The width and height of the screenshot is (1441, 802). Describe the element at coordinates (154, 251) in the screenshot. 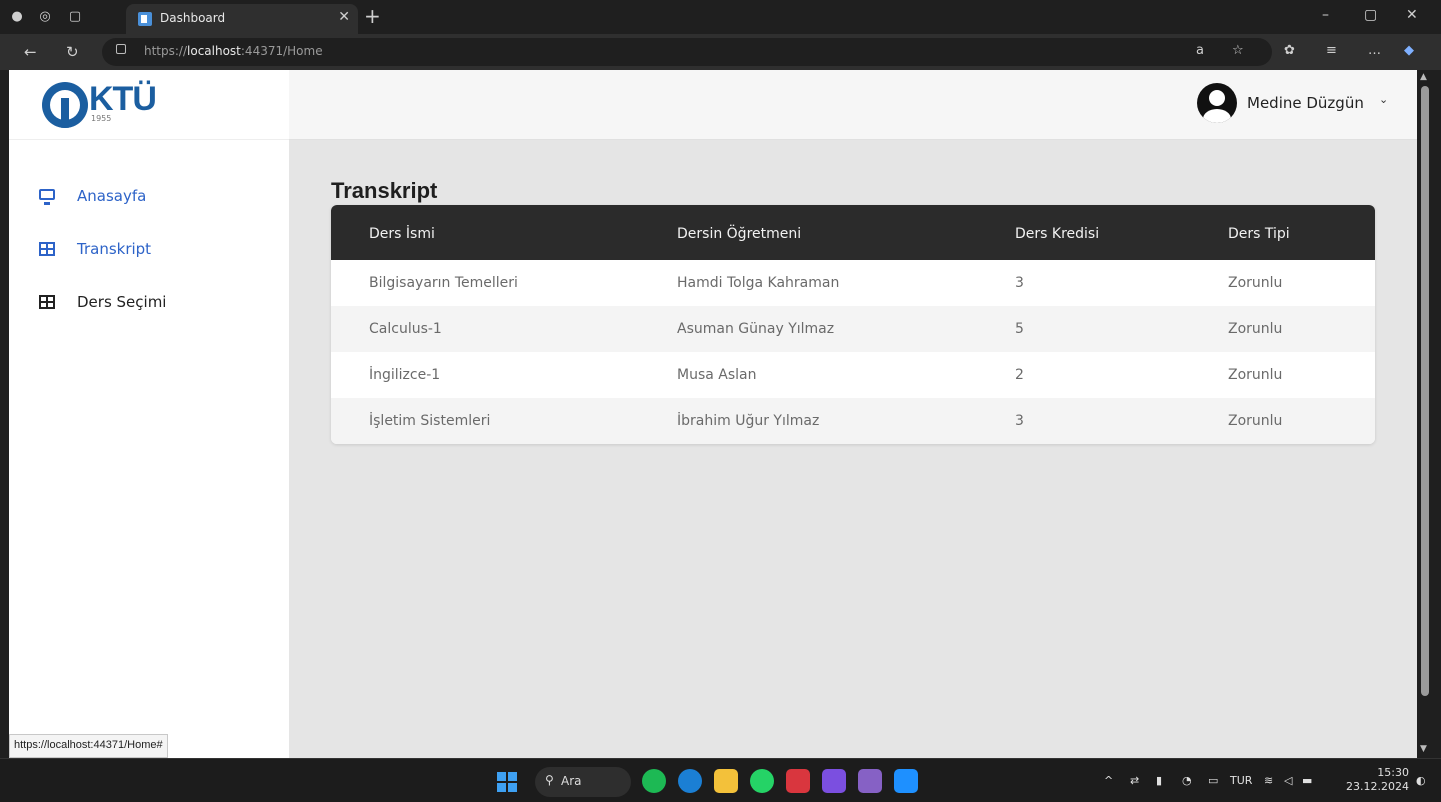

I see `sidebar-item-transkript: Transkript` at that location.